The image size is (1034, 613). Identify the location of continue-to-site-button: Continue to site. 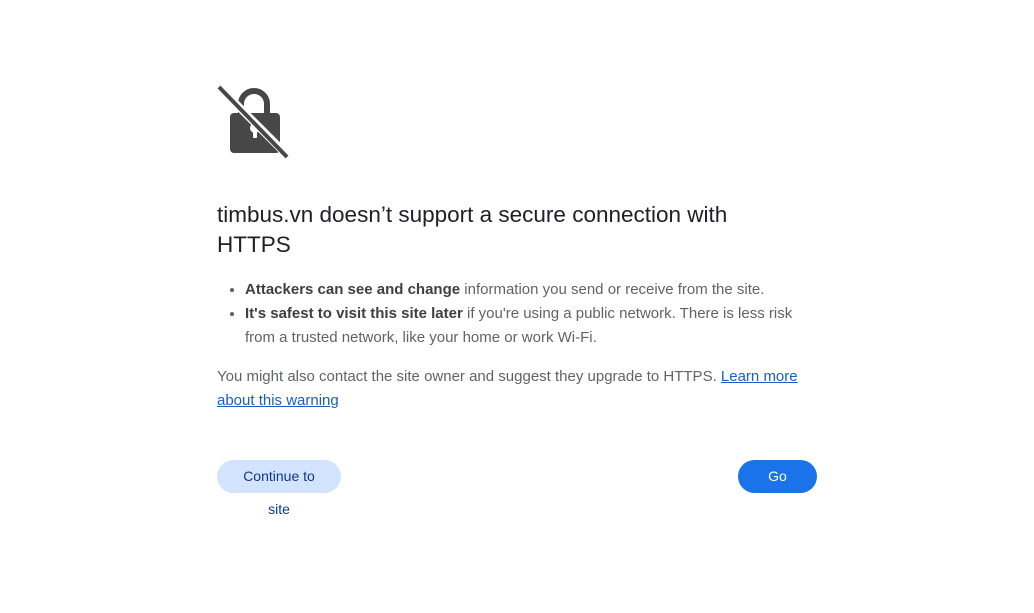
(279, 488).